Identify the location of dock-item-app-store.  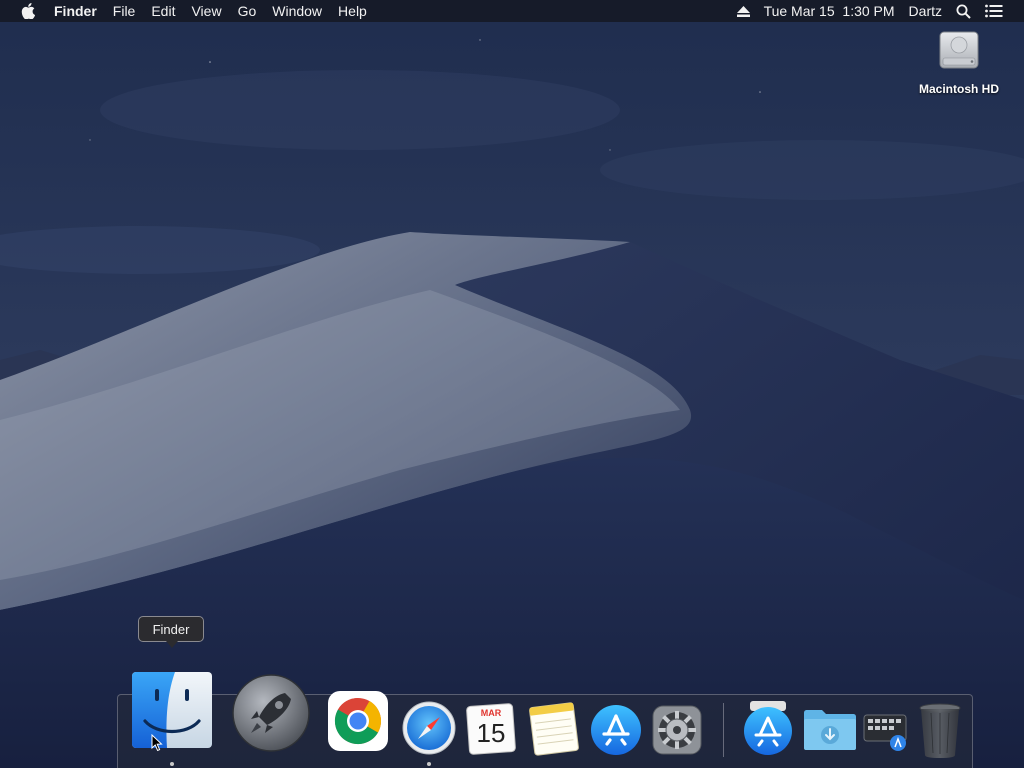
(616, 730).